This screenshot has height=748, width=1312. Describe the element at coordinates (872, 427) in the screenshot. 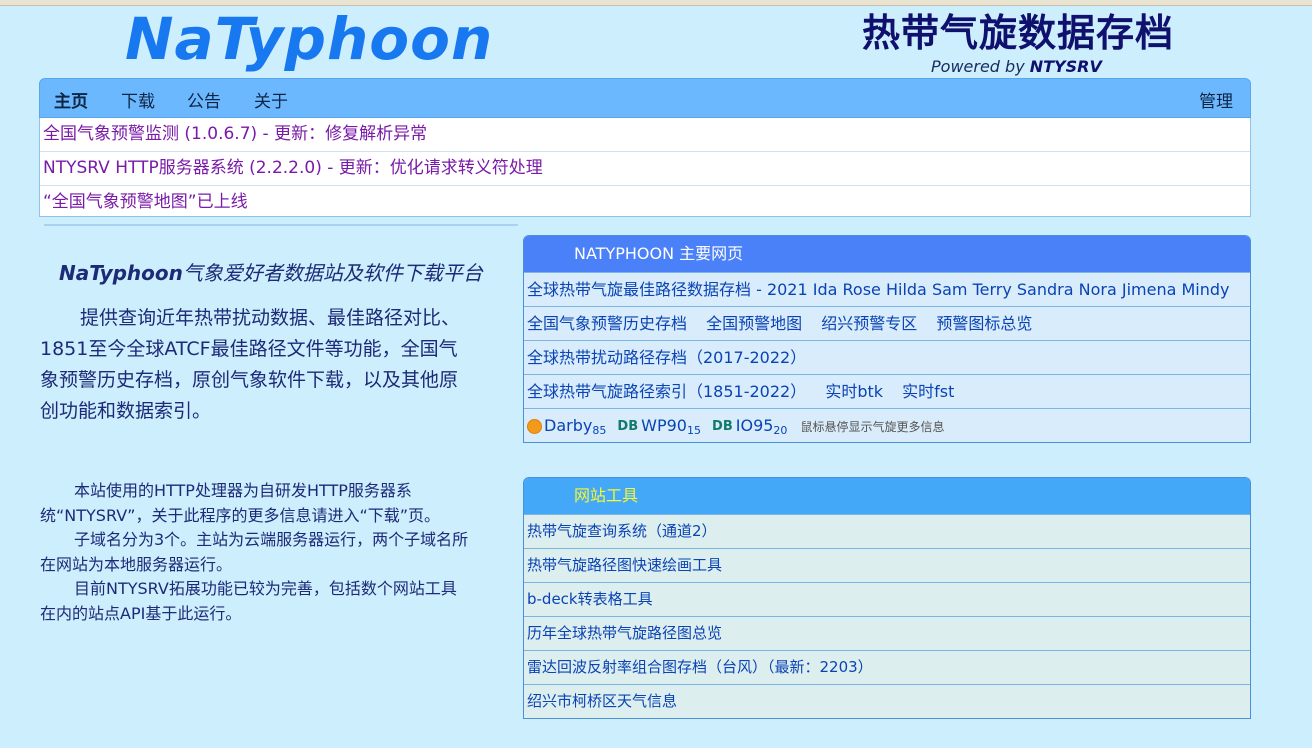

I see `storm-hover-hint: 鼠标悬停显示气旋更多信息` at that location.